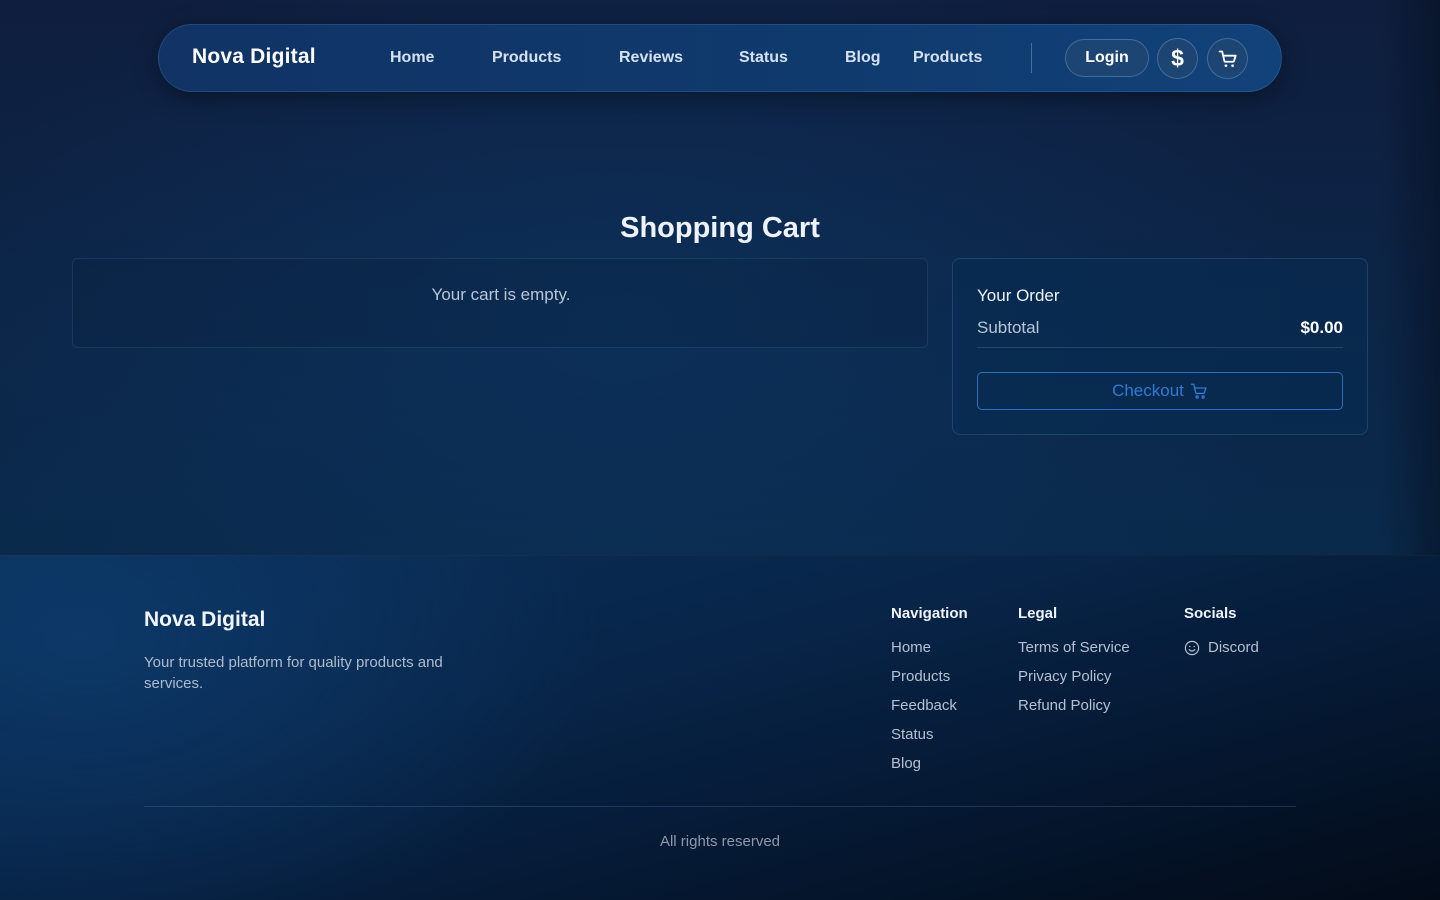  What do you see at coordinates (920, 676) in the screenshot?
I see `footer-link-products: Products` at bounding box center [920, 676].